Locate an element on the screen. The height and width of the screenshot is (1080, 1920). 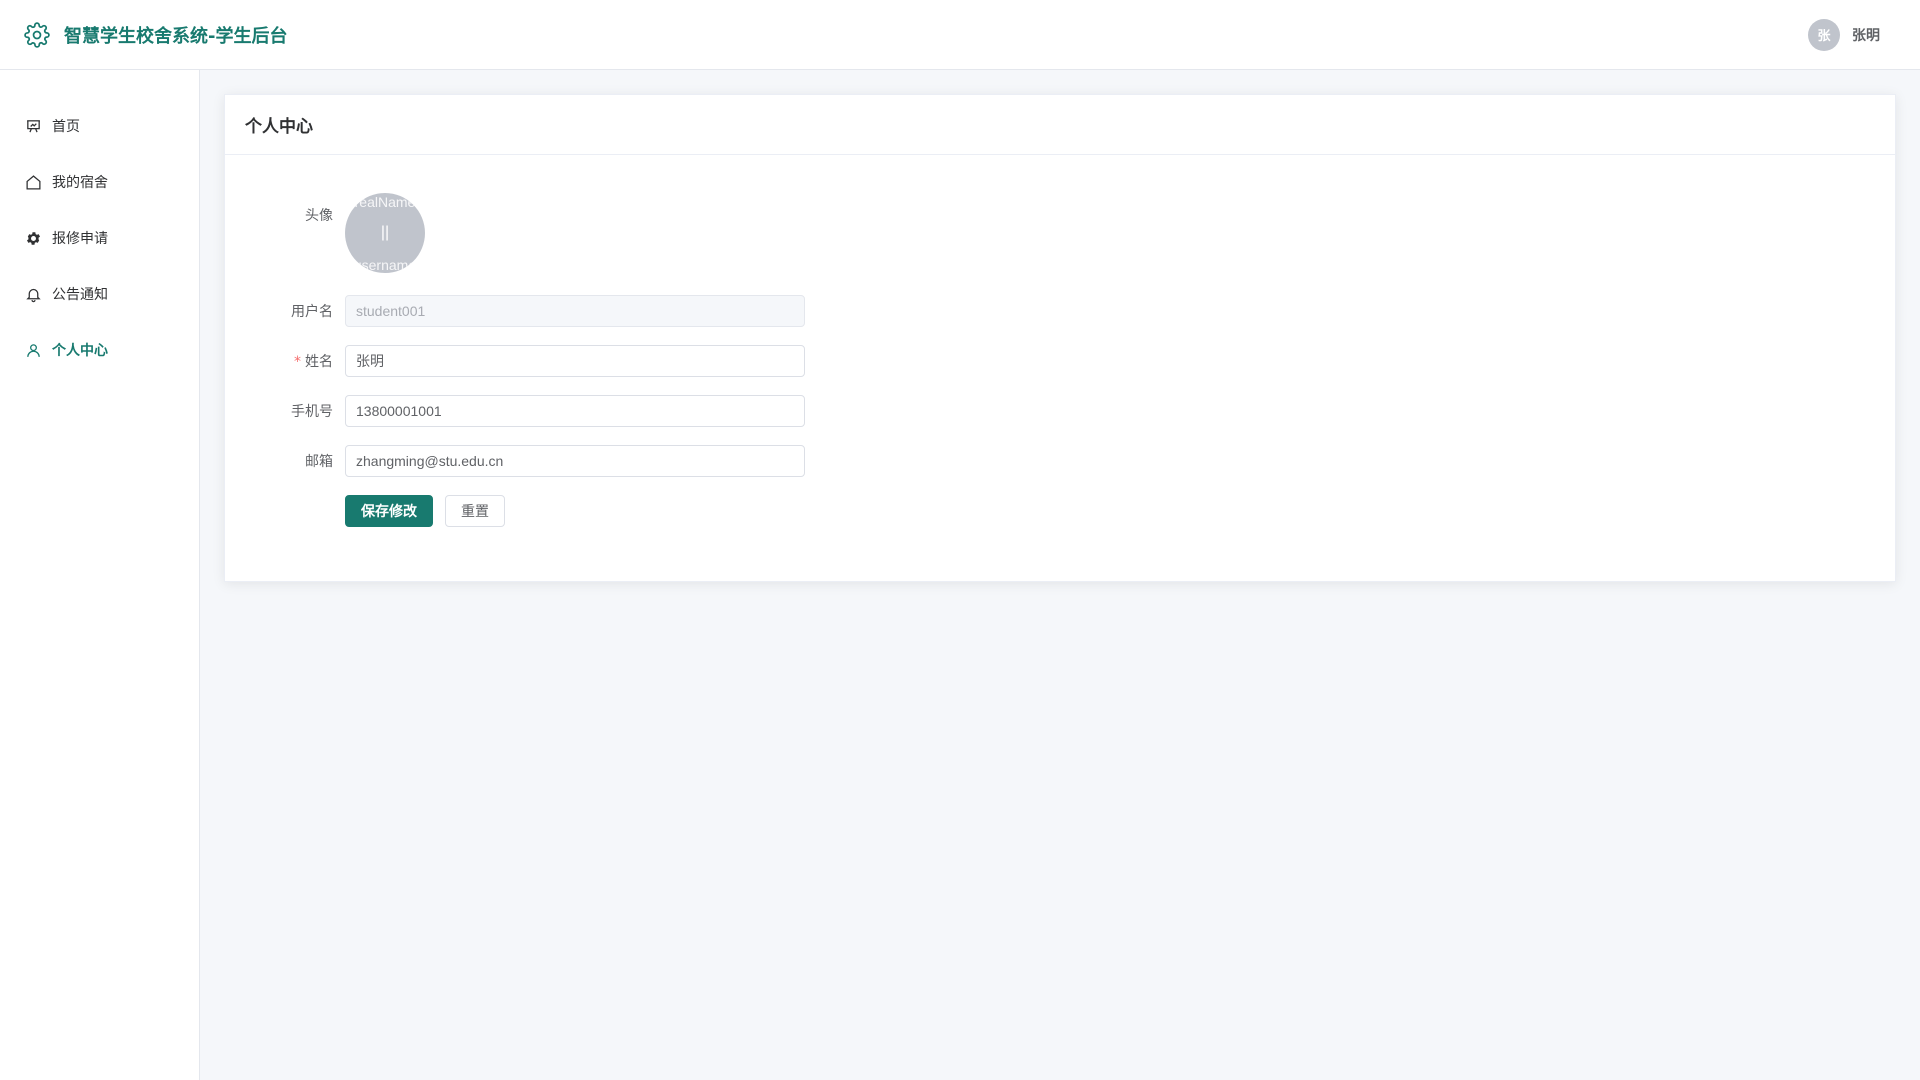
brand: 智慧学生校舍系统-学生后台 is located at coordinates (156, 34).